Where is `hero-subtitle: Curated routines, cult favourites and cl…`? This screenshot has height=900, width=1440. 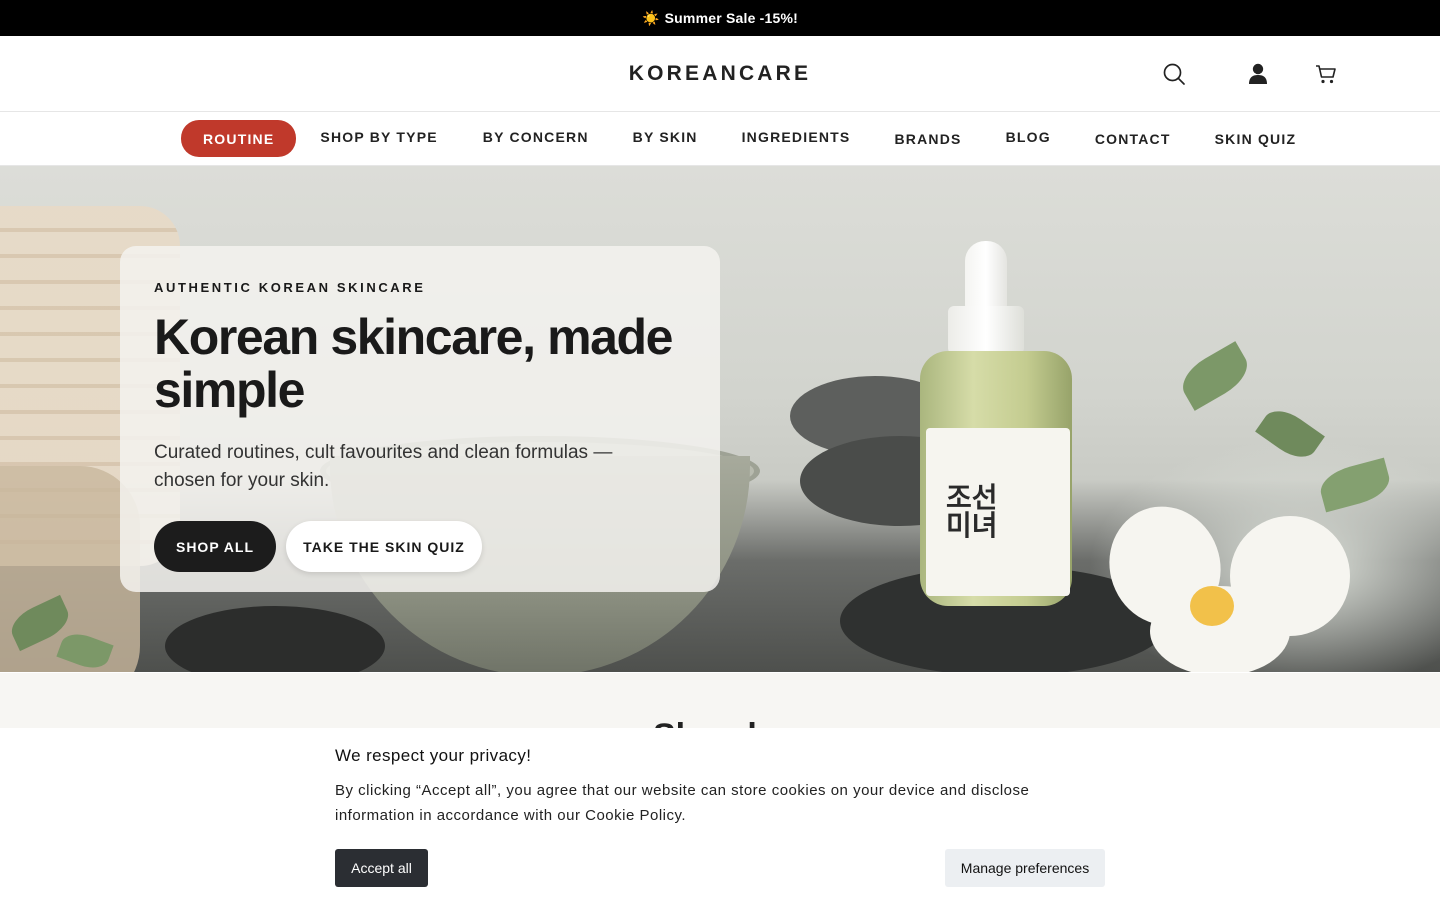
hero-subtitle: Curated routines, cult favourites and cl… is located at coordinates (383, 466).